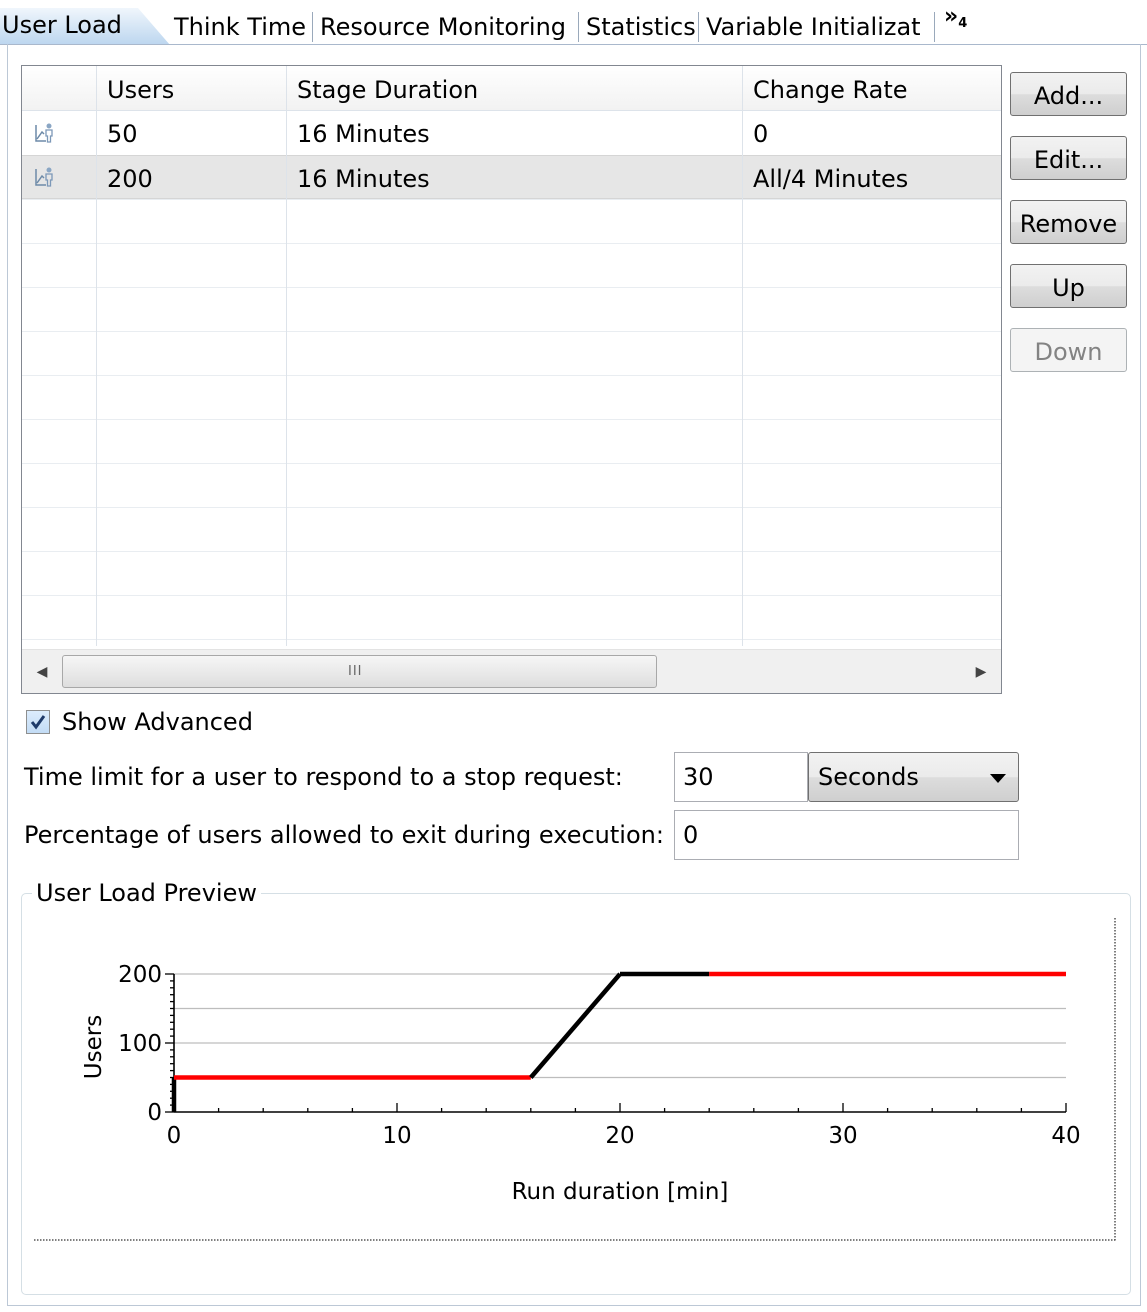 Image resolution: width=1147 pixels, height=1312 pixels. I want to click on x-tick-label: 30, so click(842, 1136).